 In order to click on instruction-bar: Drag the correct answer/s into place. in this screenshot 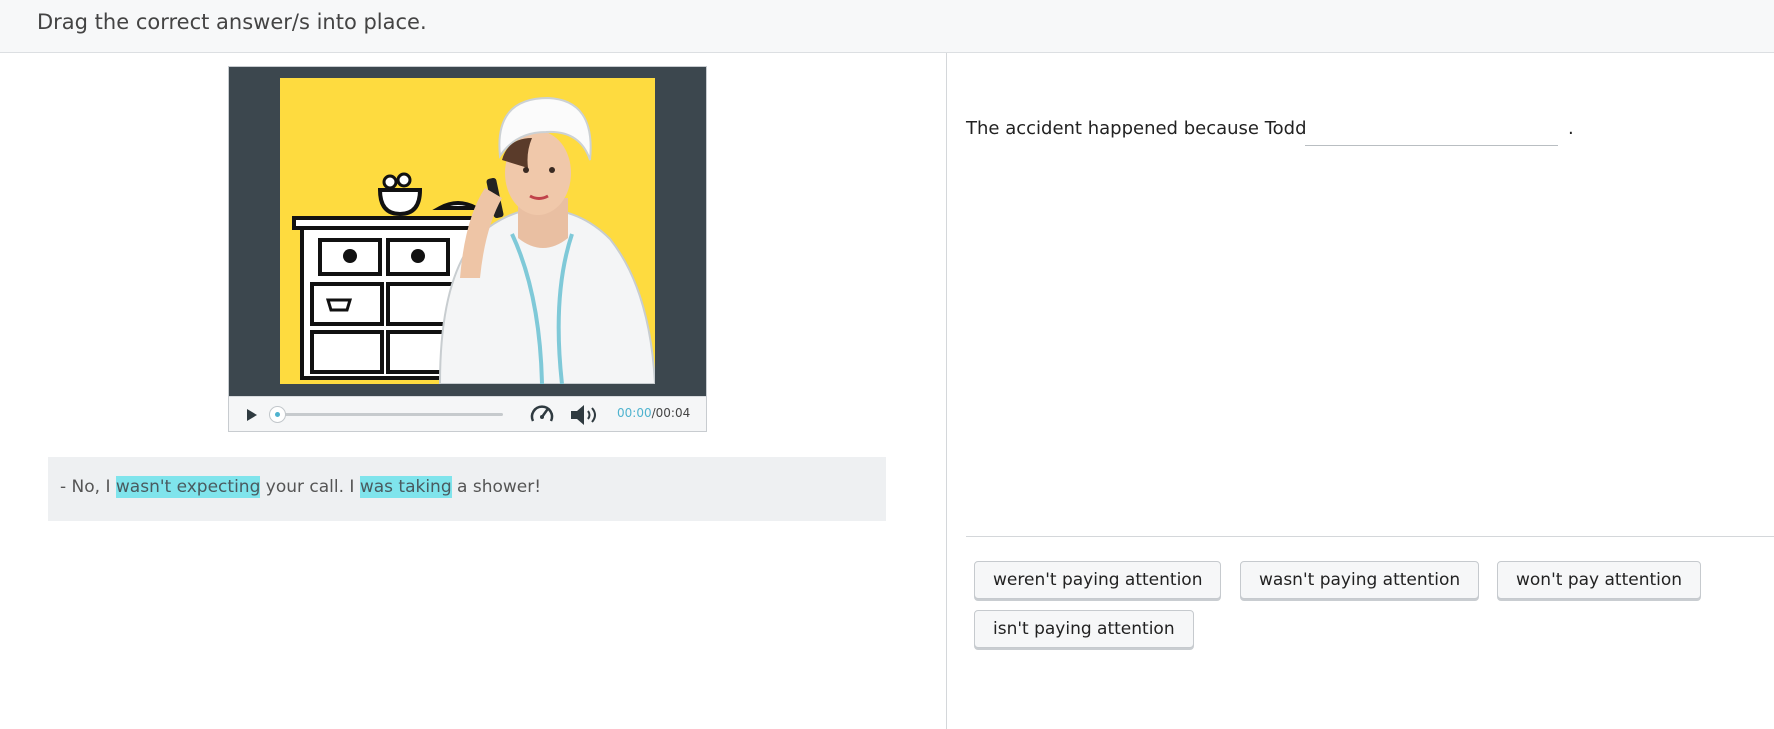, I will do `click(887, 26)`.